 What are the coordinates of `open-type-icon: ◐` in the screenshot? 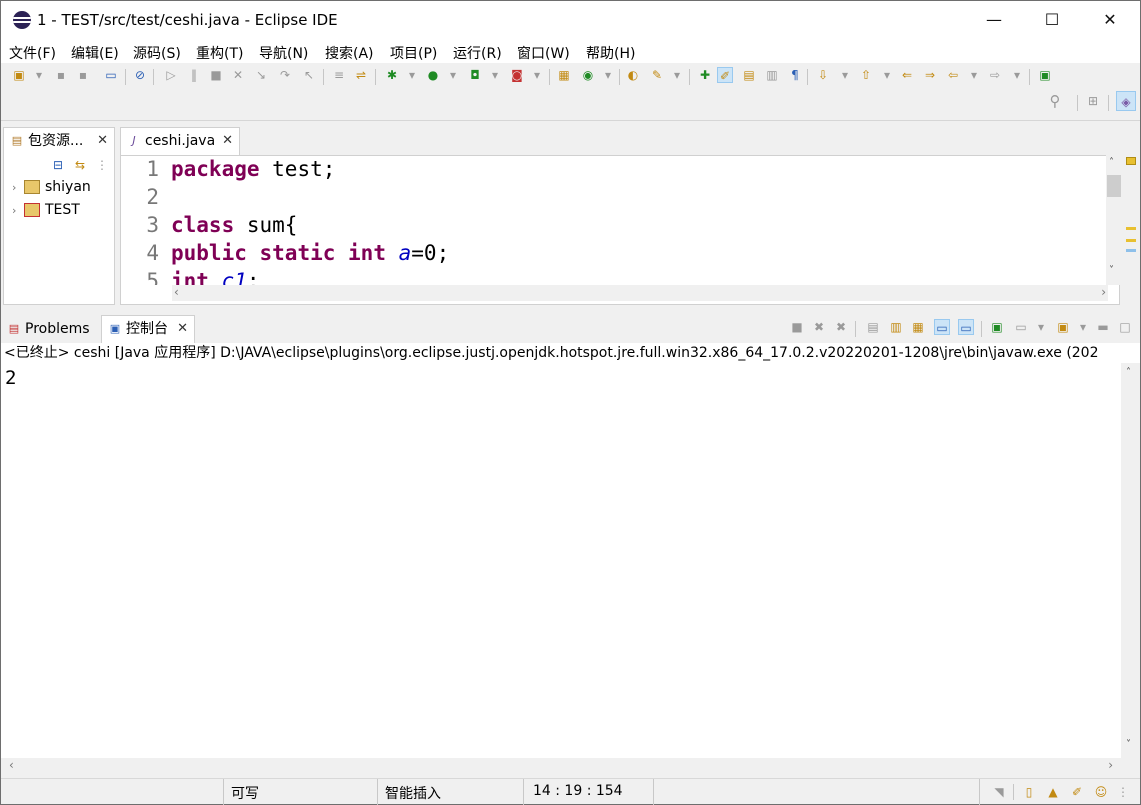 It's located at (633, 75).